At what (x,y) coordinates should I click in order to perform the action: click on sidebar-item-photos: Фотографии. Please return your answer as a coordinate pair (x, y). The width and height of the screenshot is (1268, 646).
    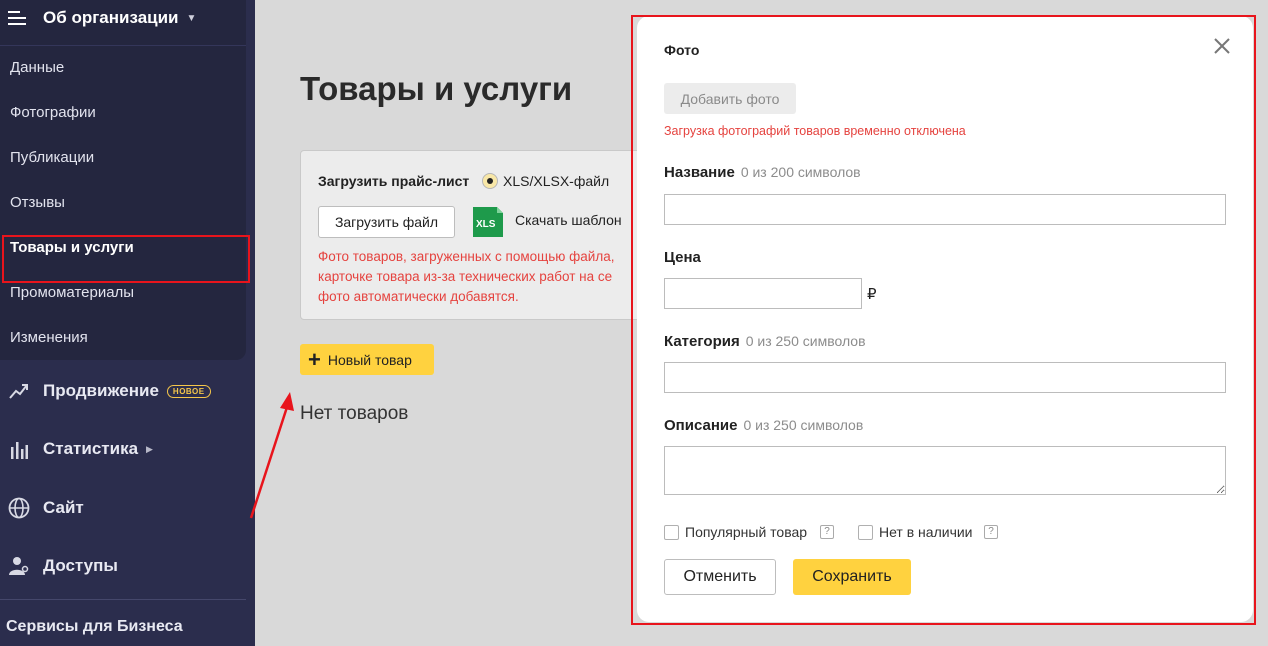
    Looking at the image, I should click on (53, 112).